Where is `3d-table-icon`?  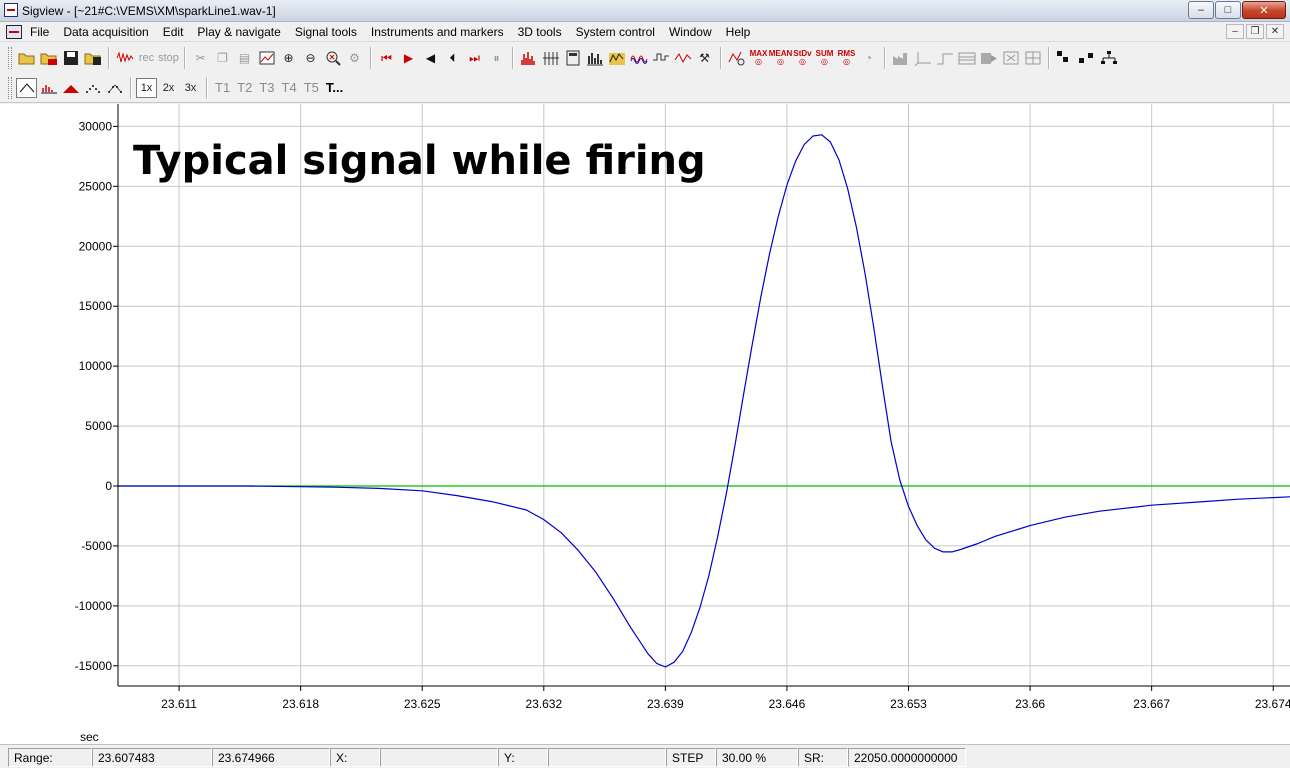
3d-table-icon is located at coordinates (966, 58).